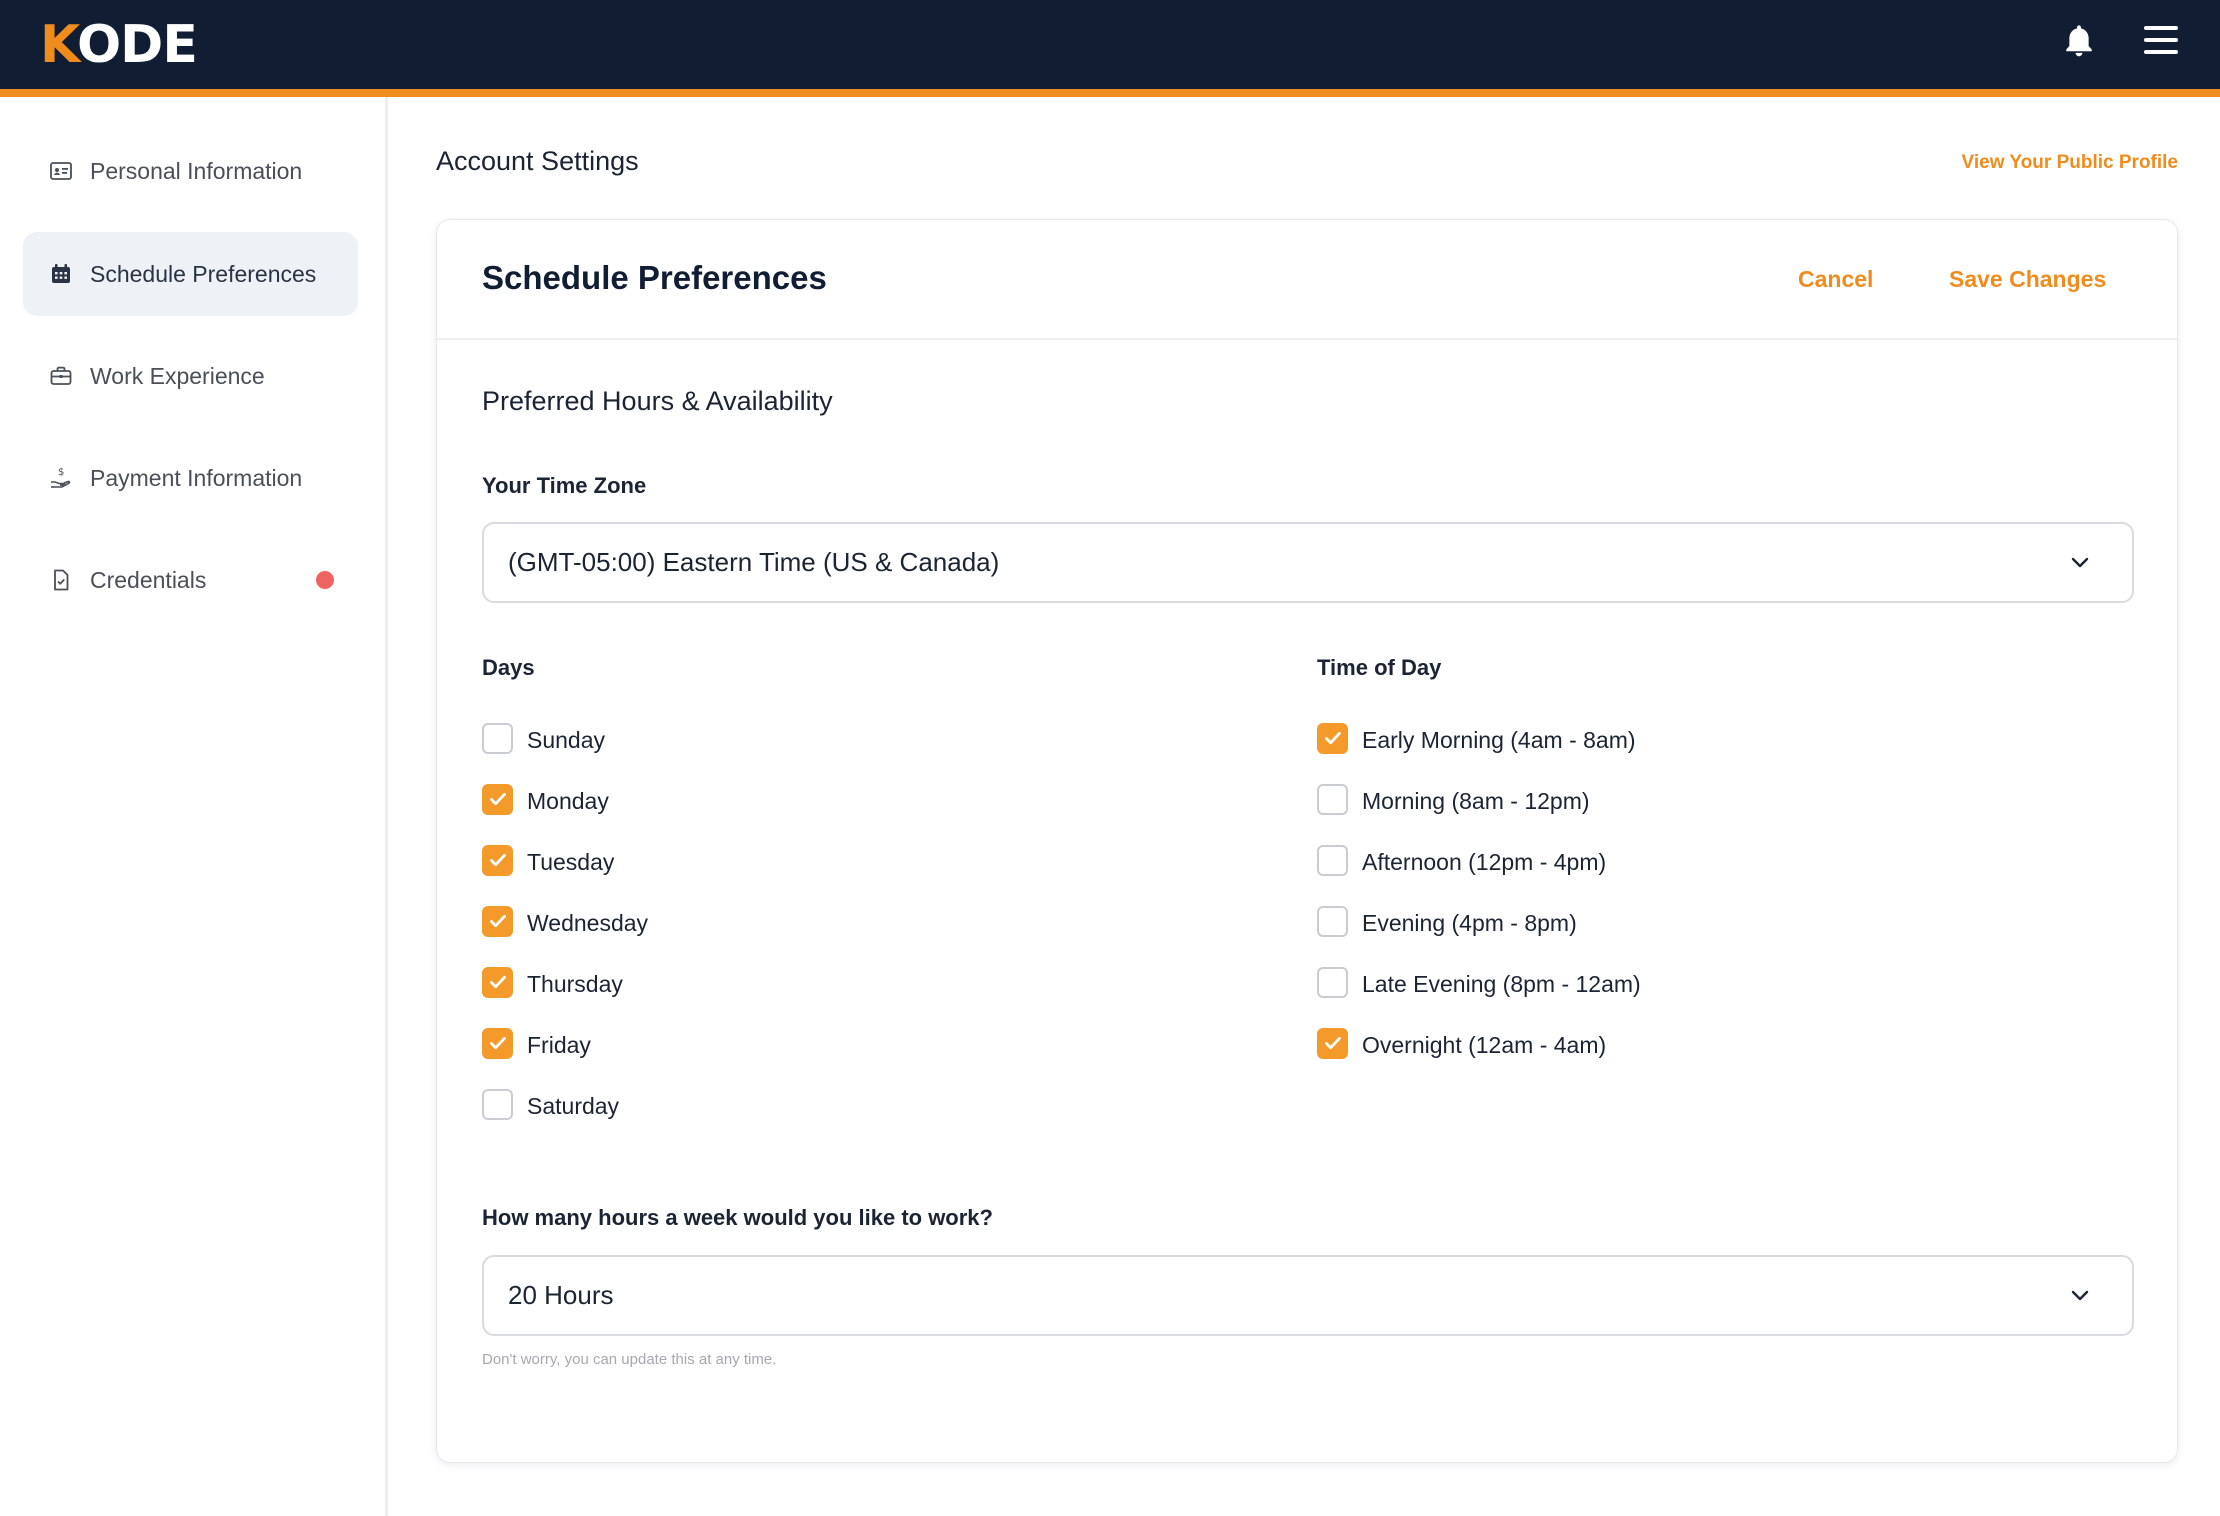 The image size is (2220, 1516). I want to click on time-of-day-label: Time of Day, so click(1379, 667).